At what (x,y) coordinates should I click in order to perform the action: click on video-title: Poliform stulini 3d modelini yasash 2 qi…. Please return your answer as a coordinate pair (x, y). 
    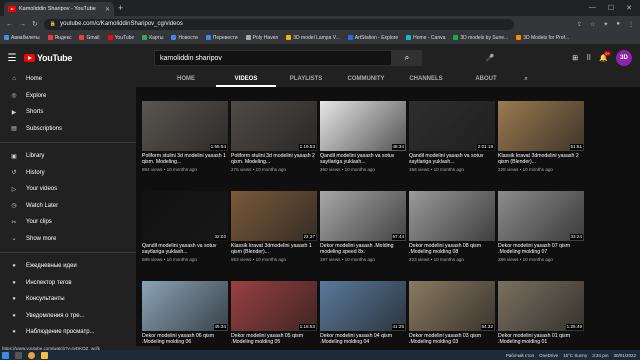
    Looking at the image, I should click on (274, 159).